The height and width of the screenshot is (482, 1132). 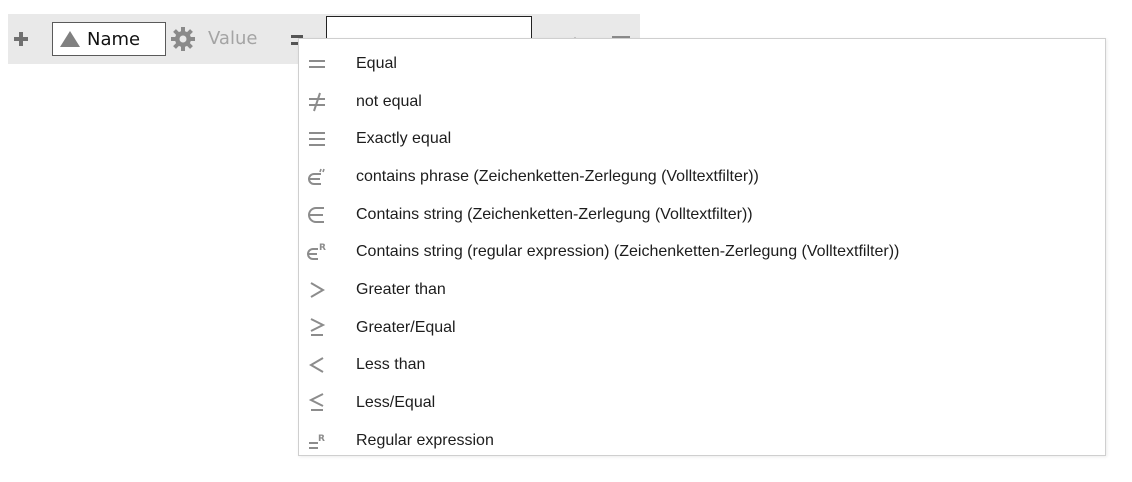 What do you see at coordinates (317, 177) in the screenshot?
I see `contains-phrase-icon` at bounding box center [317, 177].